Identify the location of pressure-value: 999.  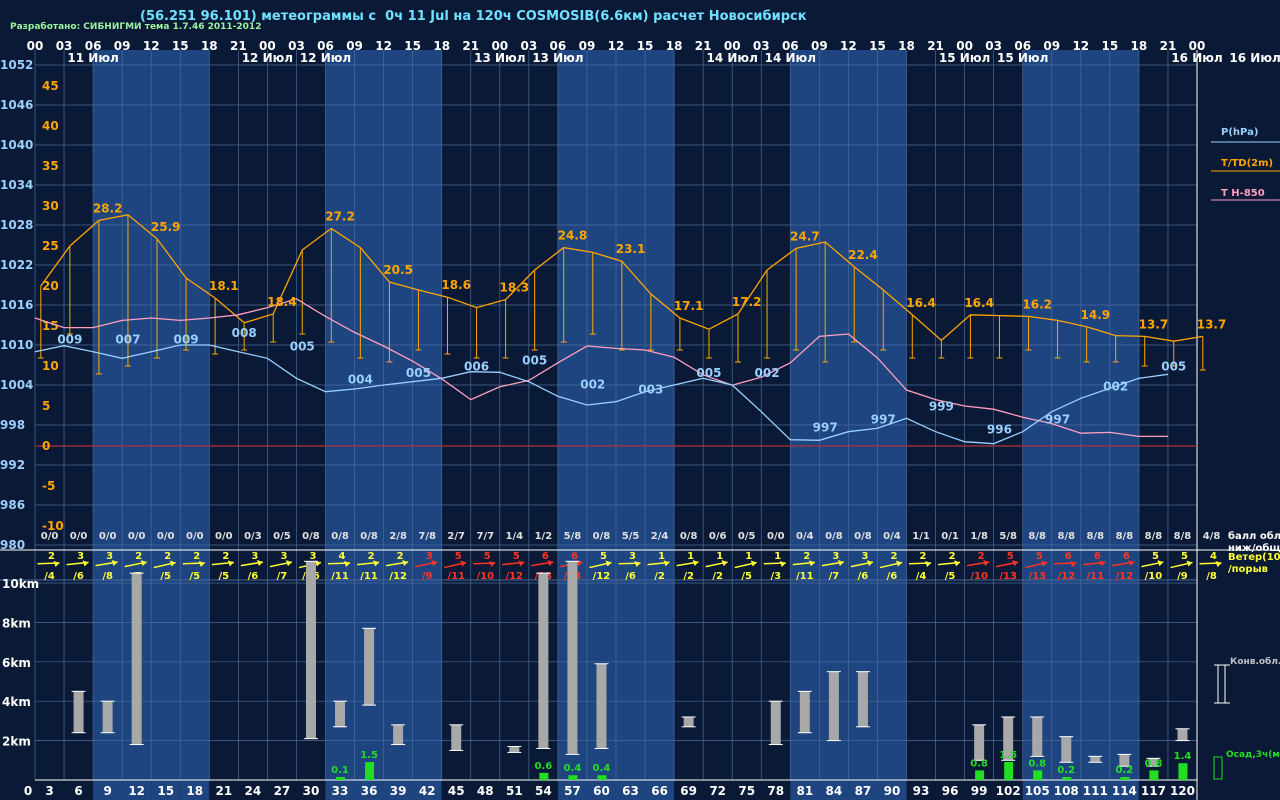
(941, 406).